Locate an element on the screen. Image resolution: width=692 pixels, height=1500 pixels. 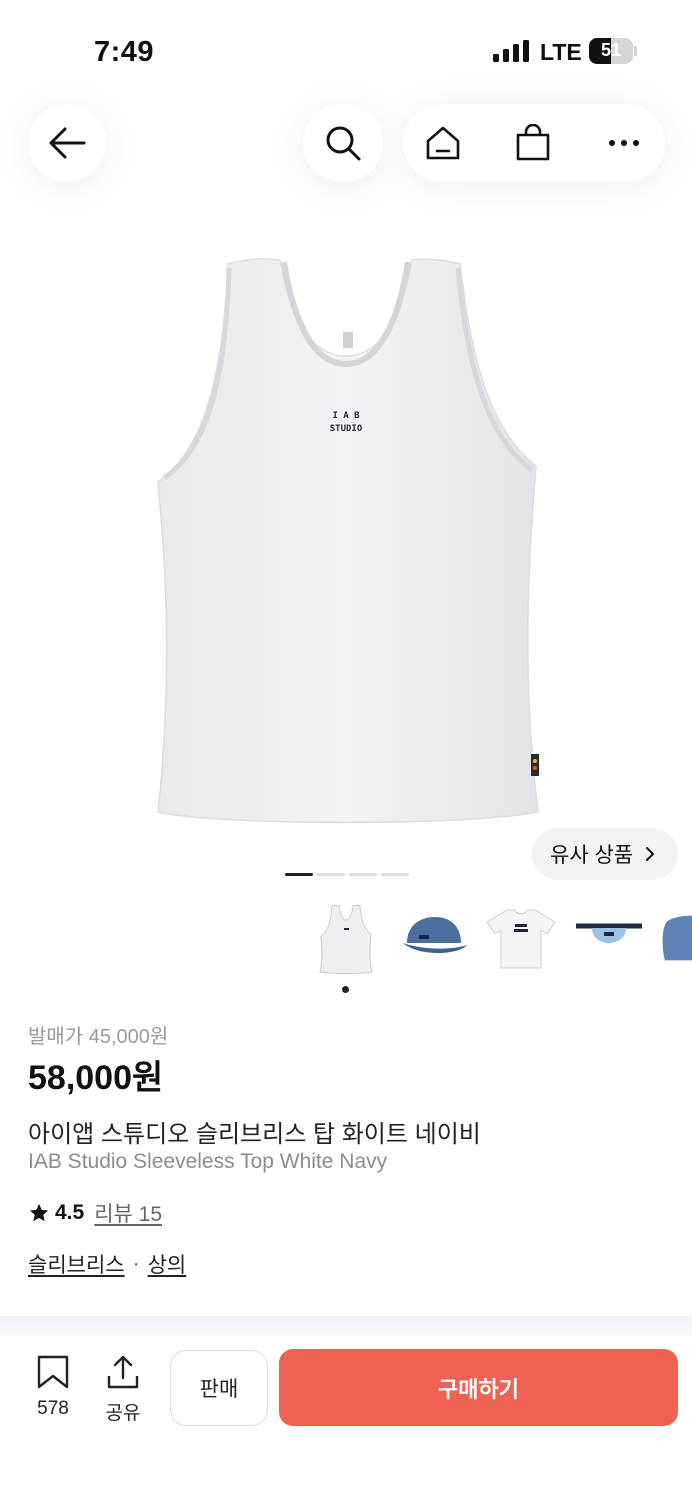
similar-products-button: 유사 상품 is located at coordinates (605, 854).